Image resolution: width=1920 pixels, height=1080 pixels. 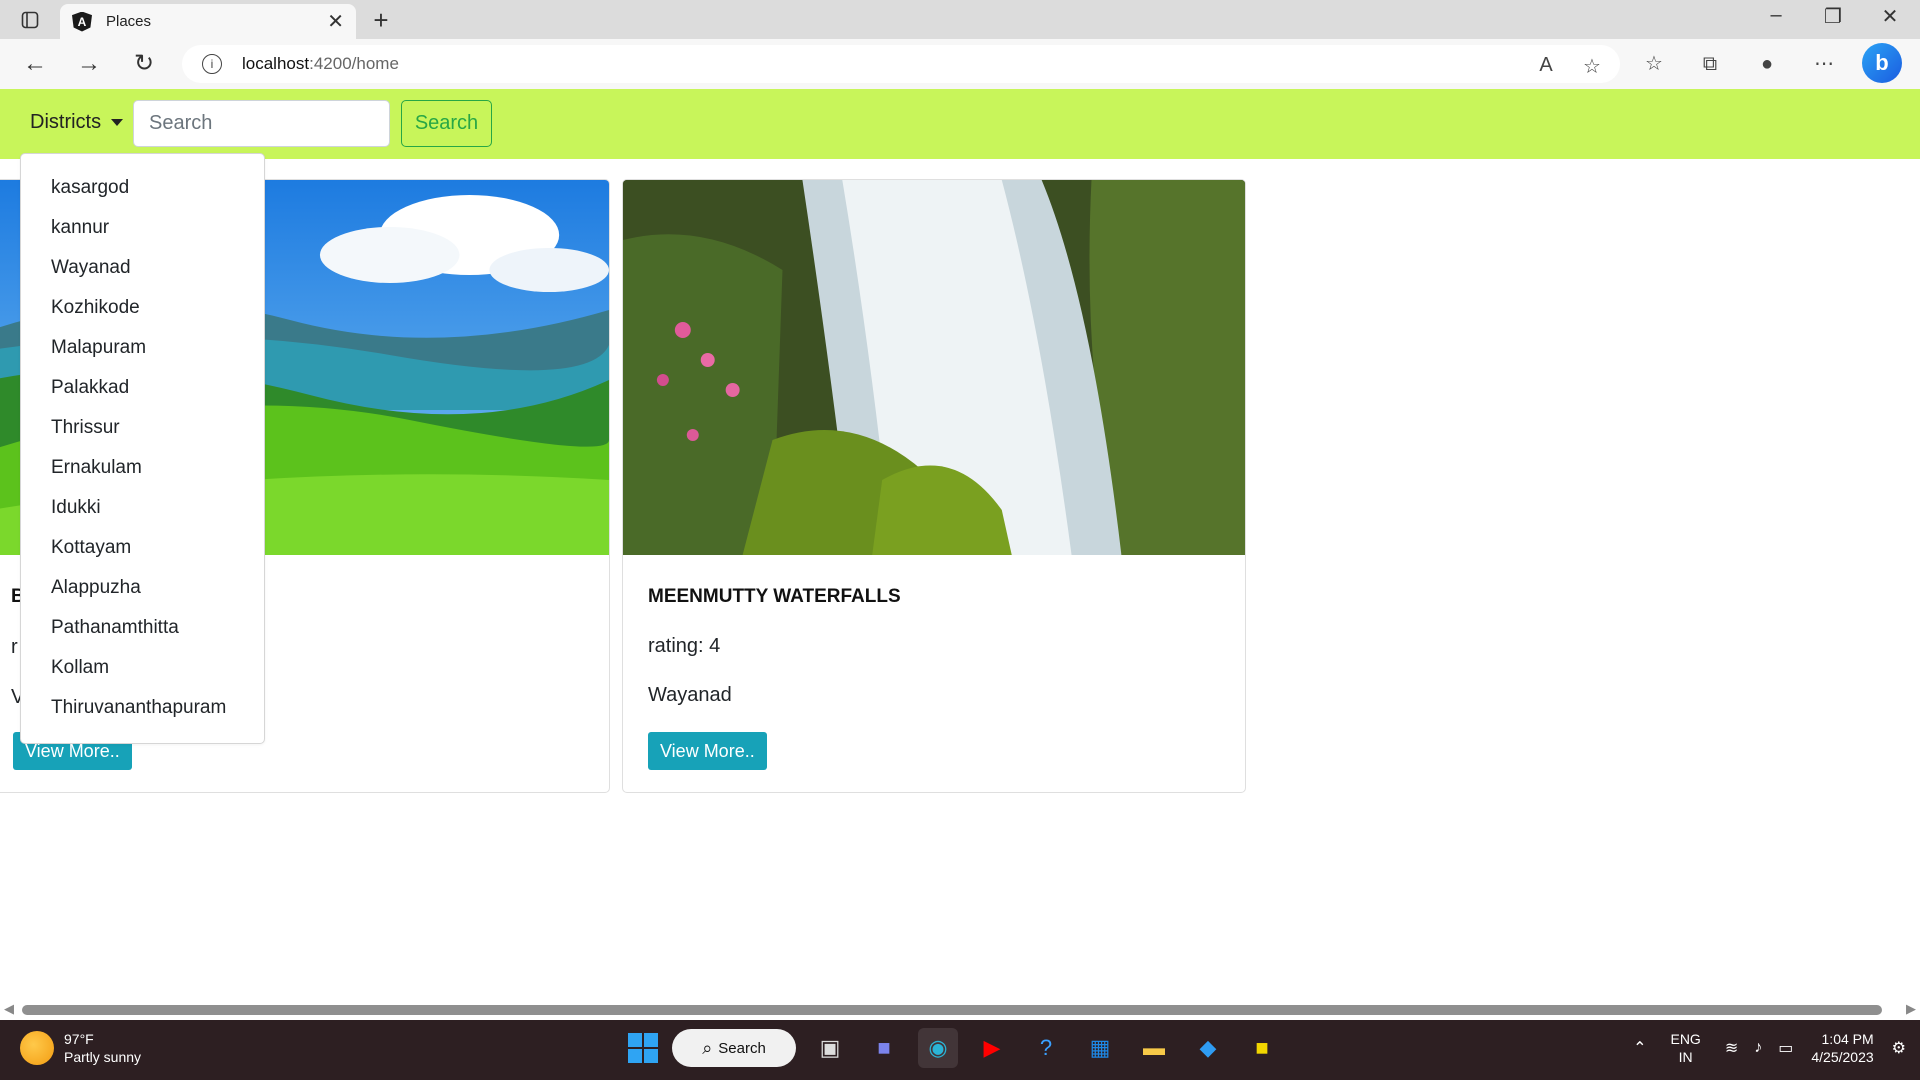 I want to click on teams-chat-icon: ■, so click(x=884, y=1048).